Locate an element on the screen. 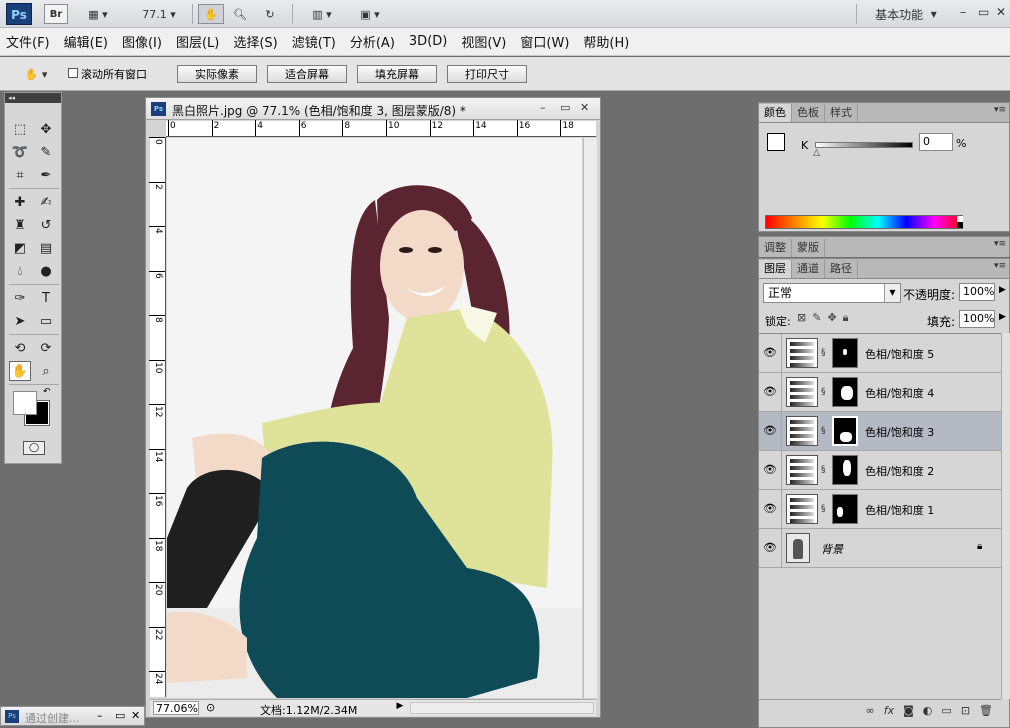  hand-tool-button: ✋ is located at coordinates (211, 14).